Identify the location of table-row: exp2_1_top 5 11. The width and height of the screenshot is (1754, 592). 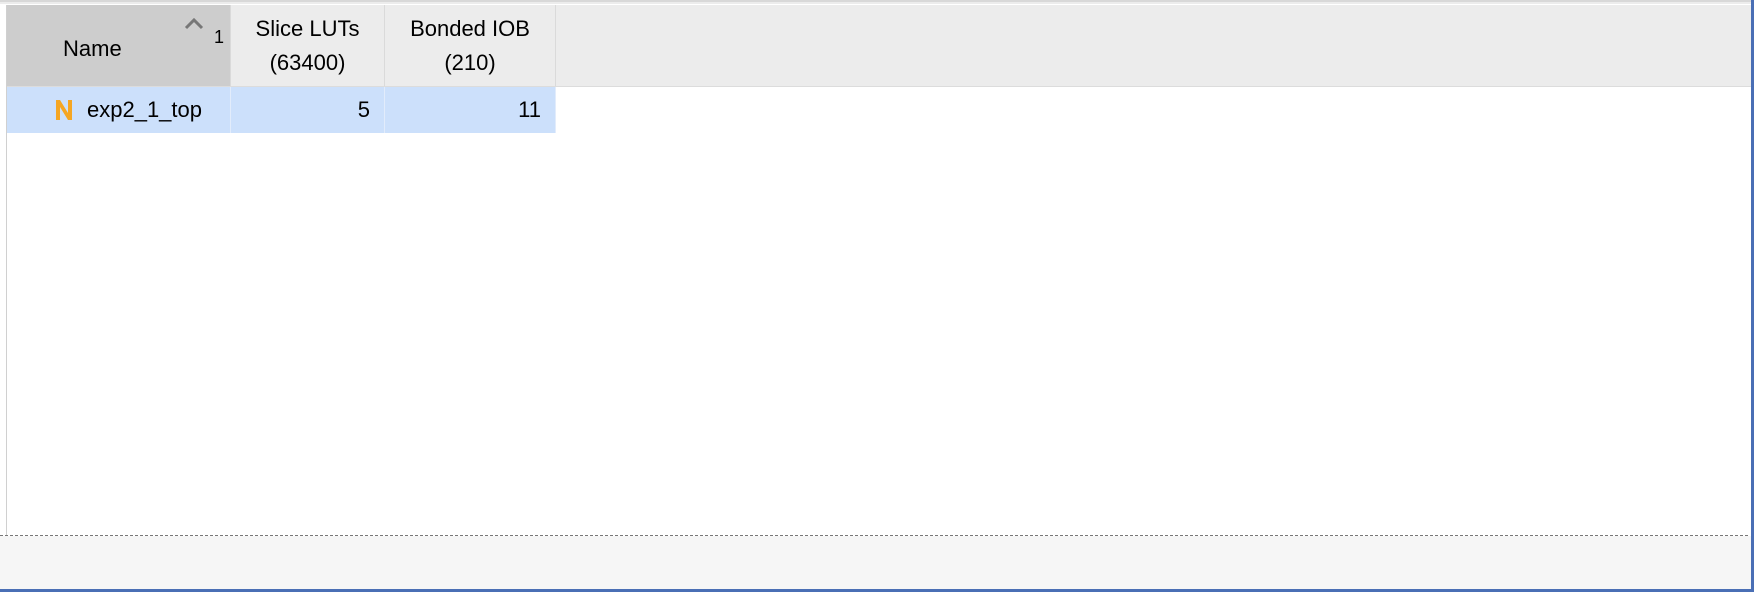
(281, 110).